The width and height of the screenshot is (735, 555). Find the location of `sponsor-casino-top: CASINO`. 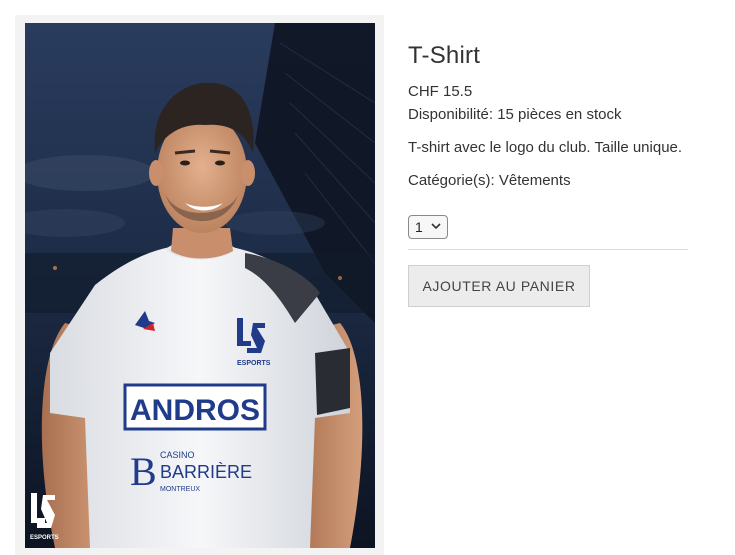

sponsor-casino-top: CASINO is located at coordinates (177, 455).